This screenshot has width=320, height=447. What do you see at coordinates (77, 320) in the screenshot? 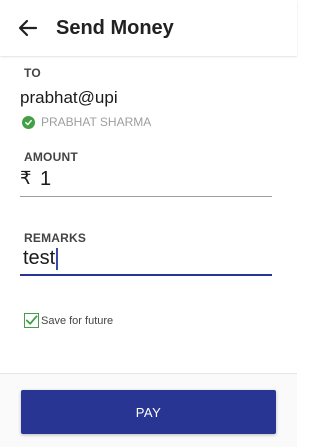
I see `save-label: Save for future` at bounding box center [77, 320].